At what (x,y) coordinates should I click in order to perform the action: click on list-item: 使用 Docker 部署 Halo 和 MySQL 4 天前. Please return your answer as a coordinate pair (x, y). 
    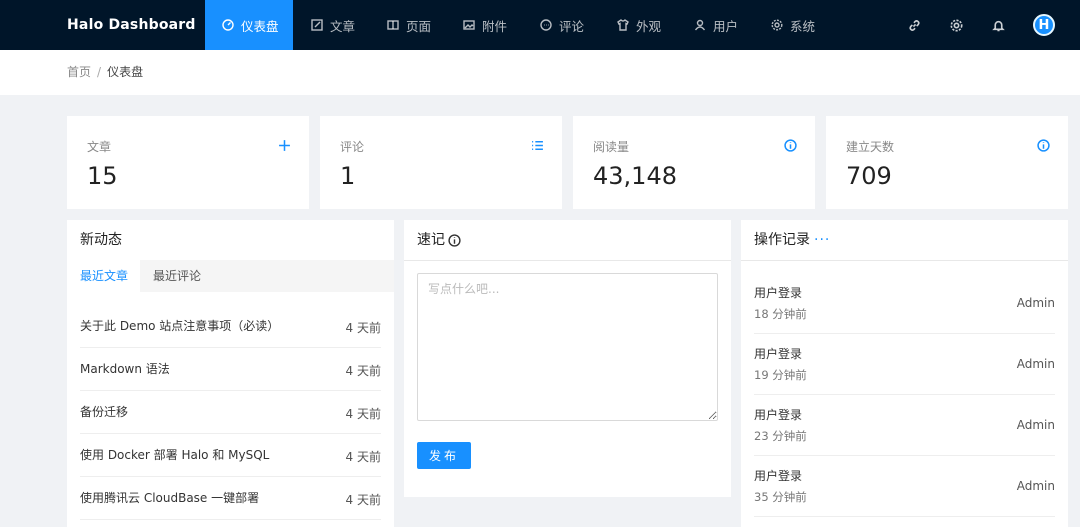
    Looking at the image, I should click on (230, 455).